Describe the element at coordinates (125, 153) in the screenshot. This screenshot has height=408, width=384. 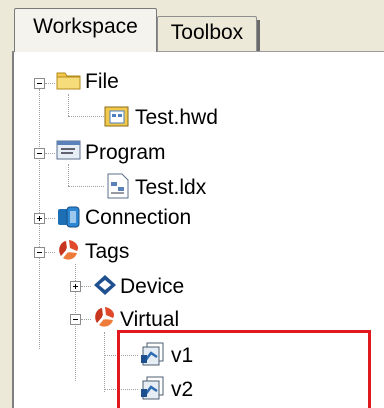
I see `tree-label-program: Program` at that location.